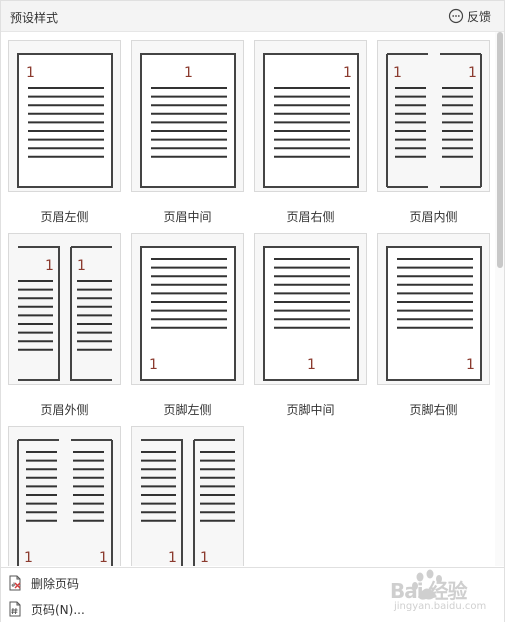 The height and width of the screenshot is (623, 505). What do you see at coordinates (15, 609) in the screenshot?
I see `page-number-icon` at bounding box center [15, 609].